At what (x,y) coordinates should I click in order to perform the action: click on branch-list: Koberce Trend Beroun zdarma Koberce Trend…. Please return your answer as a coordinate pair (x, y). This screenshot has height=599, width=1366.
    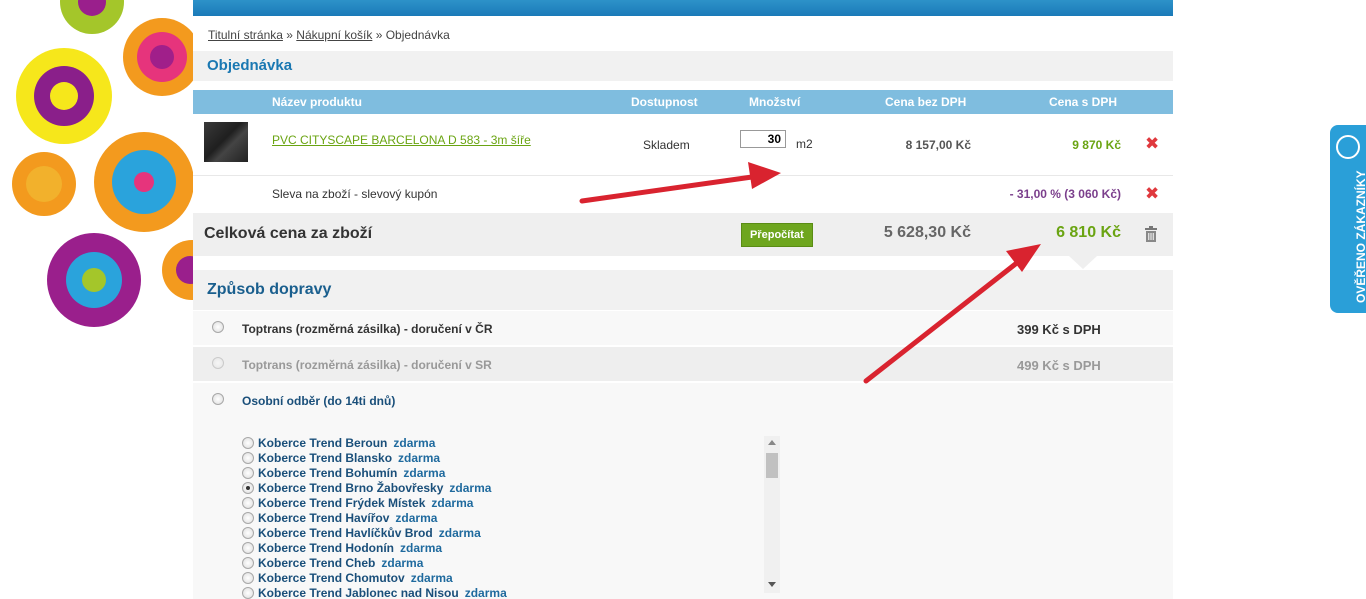
    Looking at the image, I should click on (487, 517).